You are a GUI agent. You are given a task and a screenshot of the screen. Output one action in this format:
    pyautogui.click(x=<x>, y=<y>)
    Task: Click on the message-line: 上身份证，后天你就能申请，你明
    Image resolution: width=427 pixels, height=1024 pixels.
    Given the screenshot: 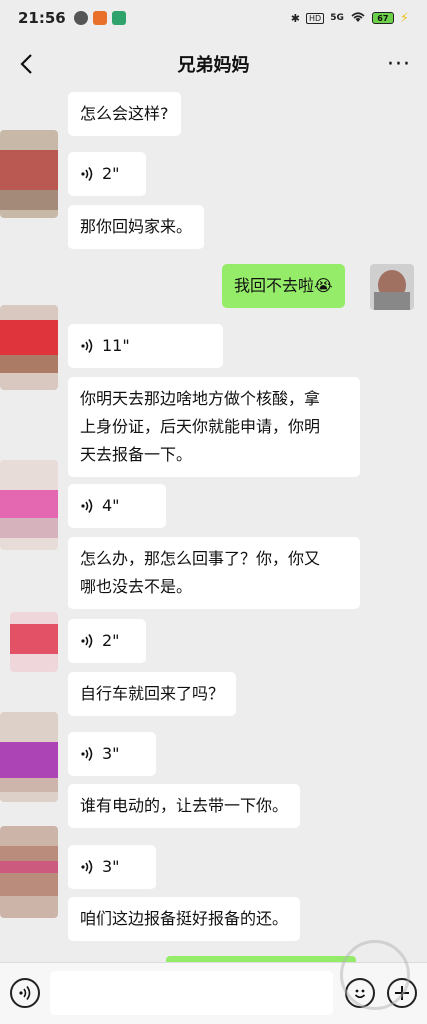 What is the action you would take?
    pyautogui.click(x=200, y=426)
    